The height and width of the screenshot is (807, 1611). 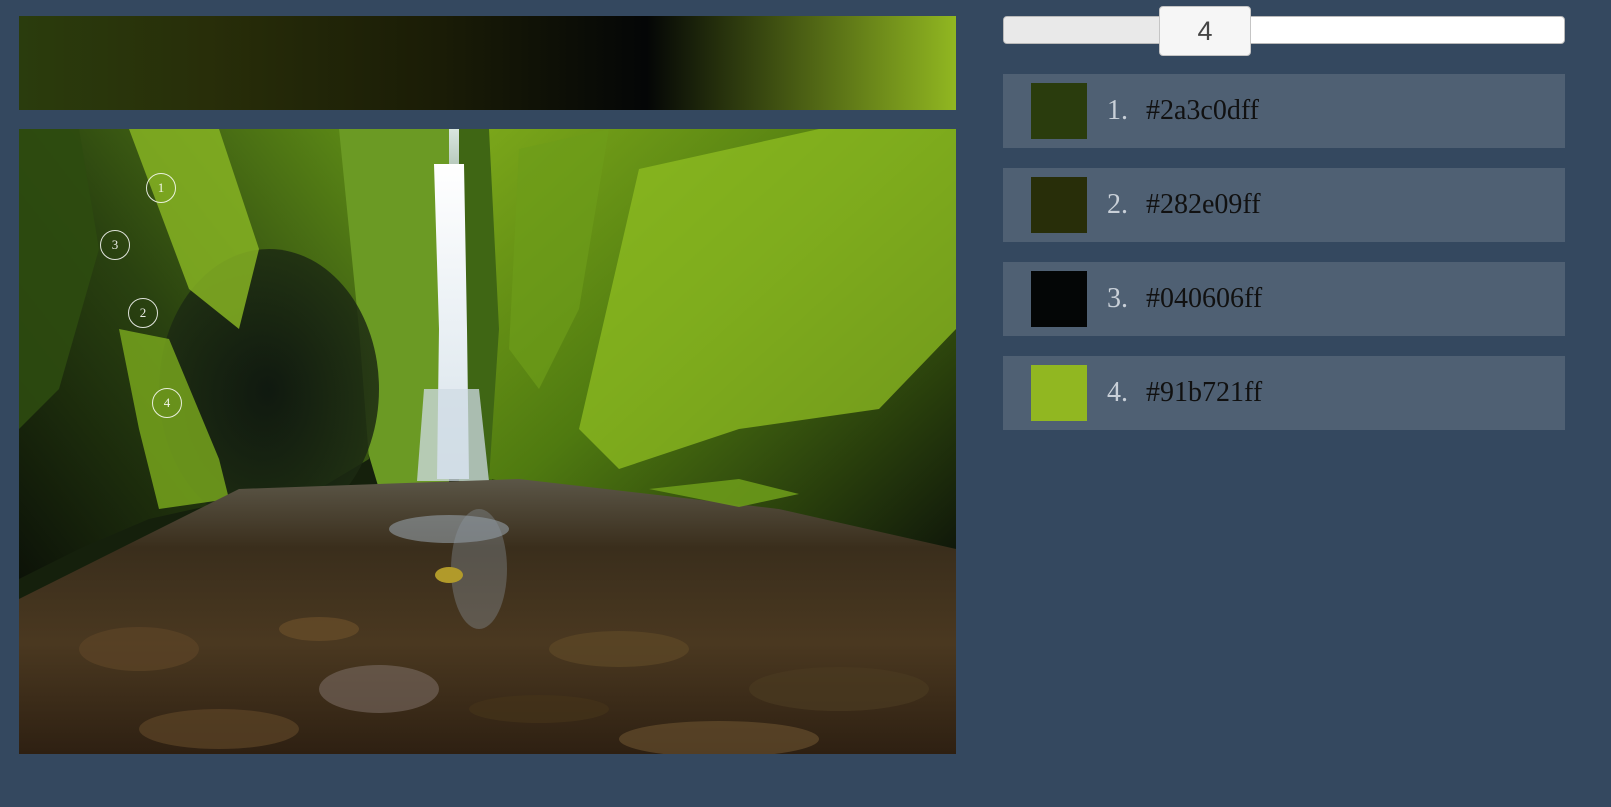 What do you see at coordinates (1284, 299) in the screenshot?
I see `palette-item: 3. #040606ff` at bounding box center [1284, 299].